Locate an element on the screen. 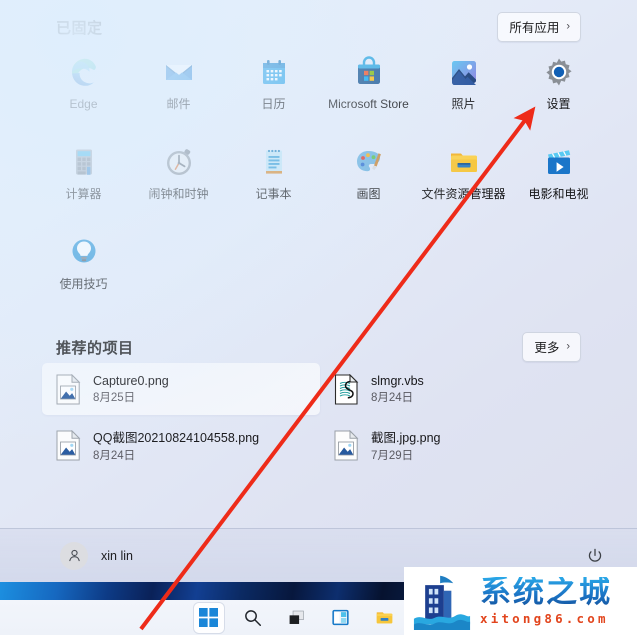 This screenshot has width=637, height=635. windows-logo-icon is located at coordinates (208, 617).